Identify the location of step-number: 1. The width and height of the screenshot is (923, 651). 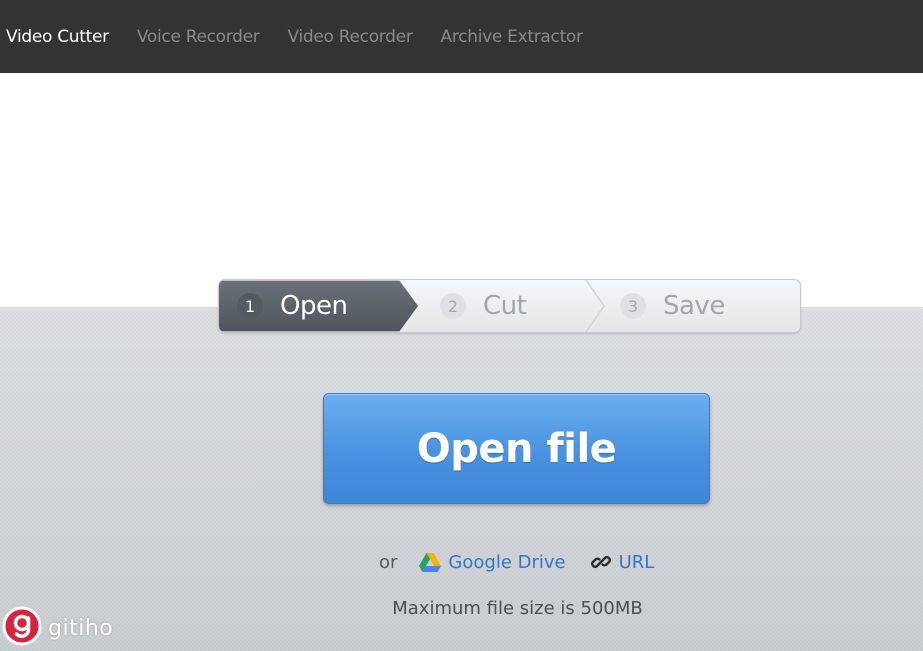
(250, 306).